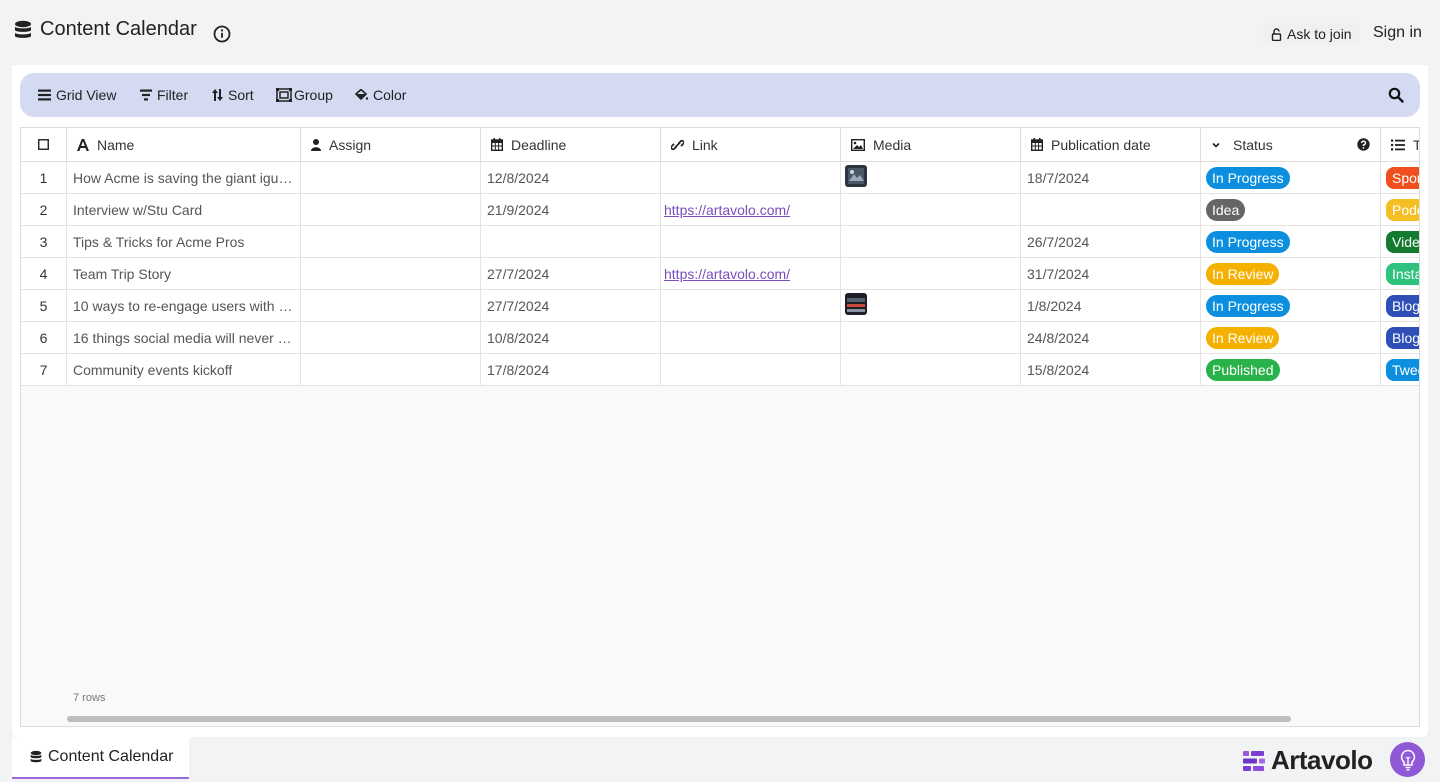 The image size is (1440, 782). Describe the element at coordinates (1397, 33) in the screenshot. I see `sign-in-link: Sign in` at that location.